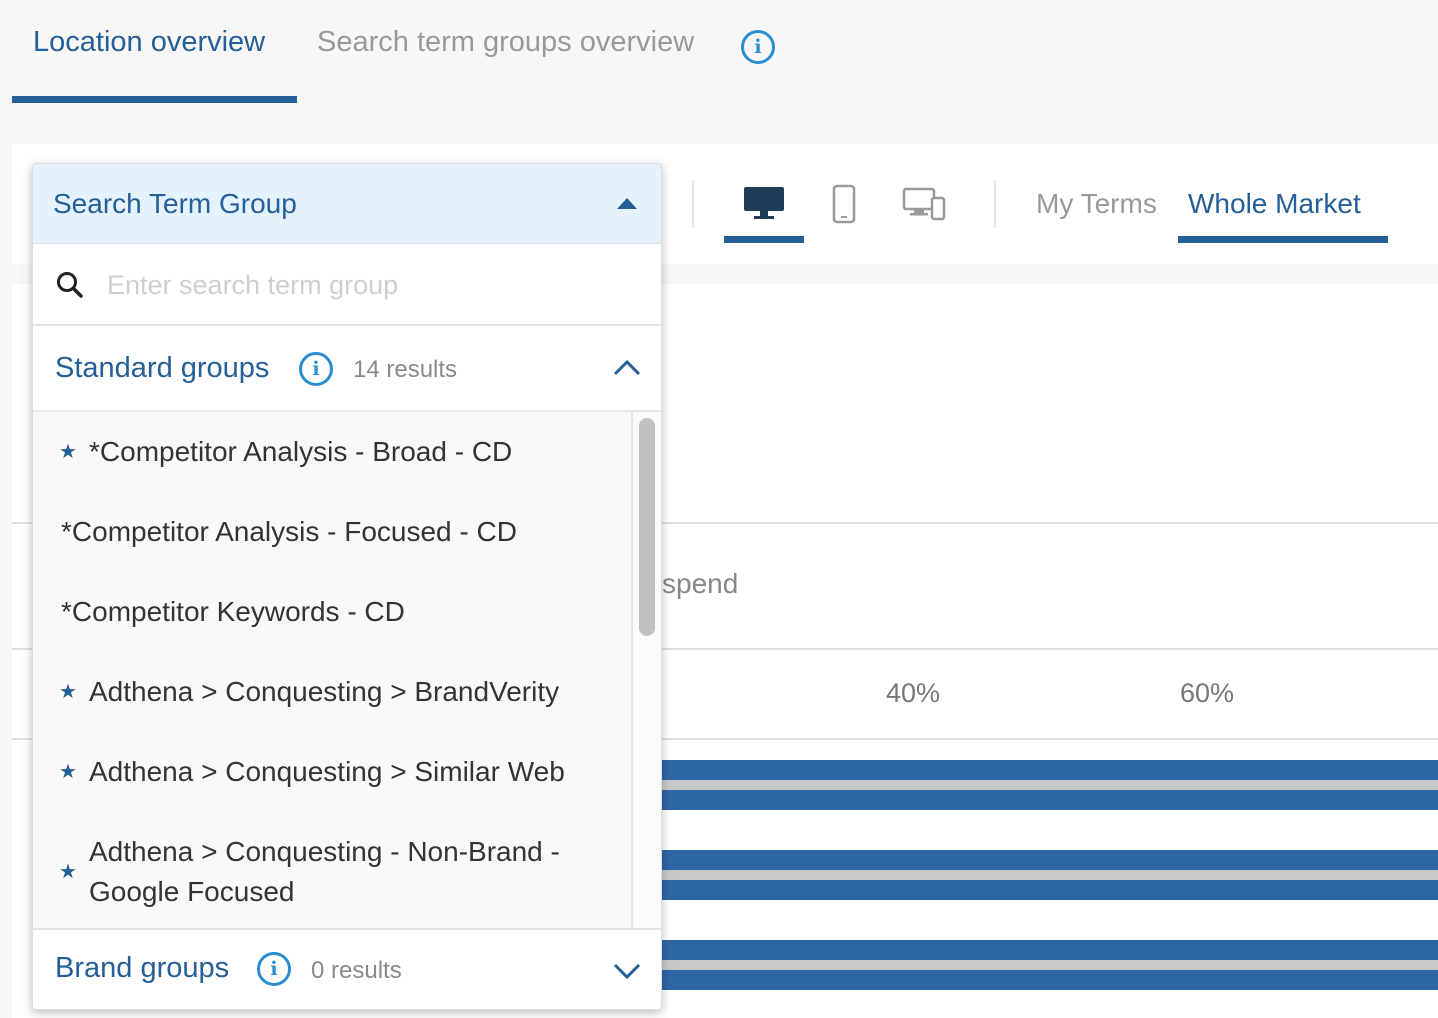 This screenshot has height=1018, width=1438. Describe the element at coordinates (764, 239) in the screenshot. I see `active-device-indicator` at that location.